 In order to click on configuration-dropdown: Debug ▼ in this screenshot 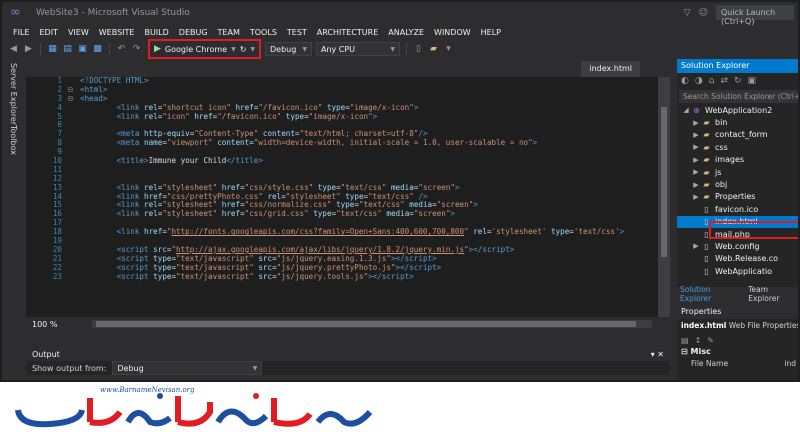, I will do `click(288, 49)`.